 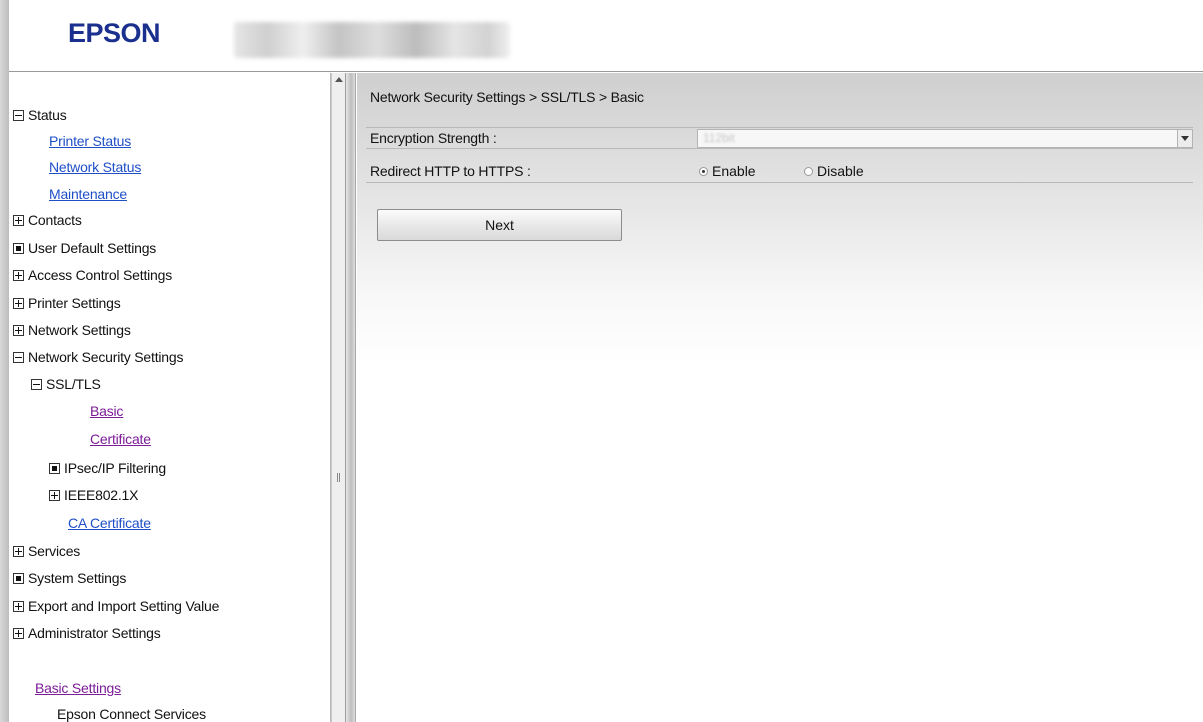 What do you see at coordinates (69, 578) in the screenshot?
I see `nav-system-settings: System Settings` at bounding box center [69, 578].